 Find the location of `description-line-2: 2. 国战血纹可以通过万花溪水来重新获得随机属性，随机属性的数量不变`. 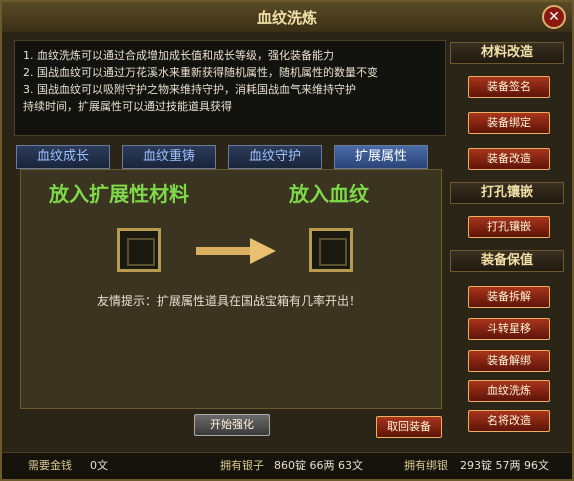

description-line-2: 2. 国战血纹可以通过万花溪水来重新获得随机属性，随机属性的数量不变 is located at coordinates (200, 72).